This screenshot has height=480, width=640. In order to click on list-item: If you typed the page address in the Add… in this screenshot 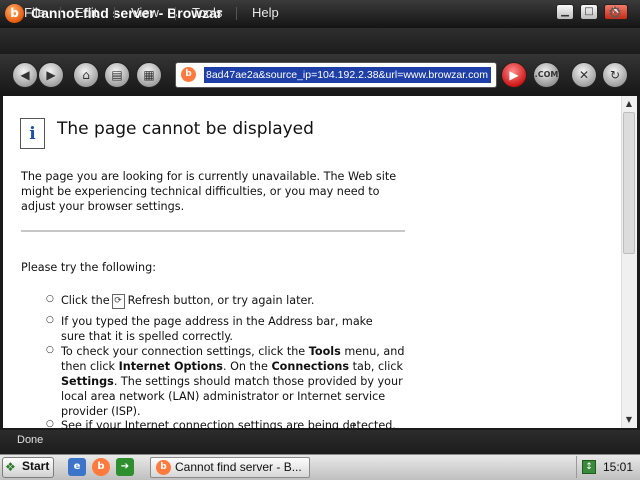, I will do `click(217, 329)`.